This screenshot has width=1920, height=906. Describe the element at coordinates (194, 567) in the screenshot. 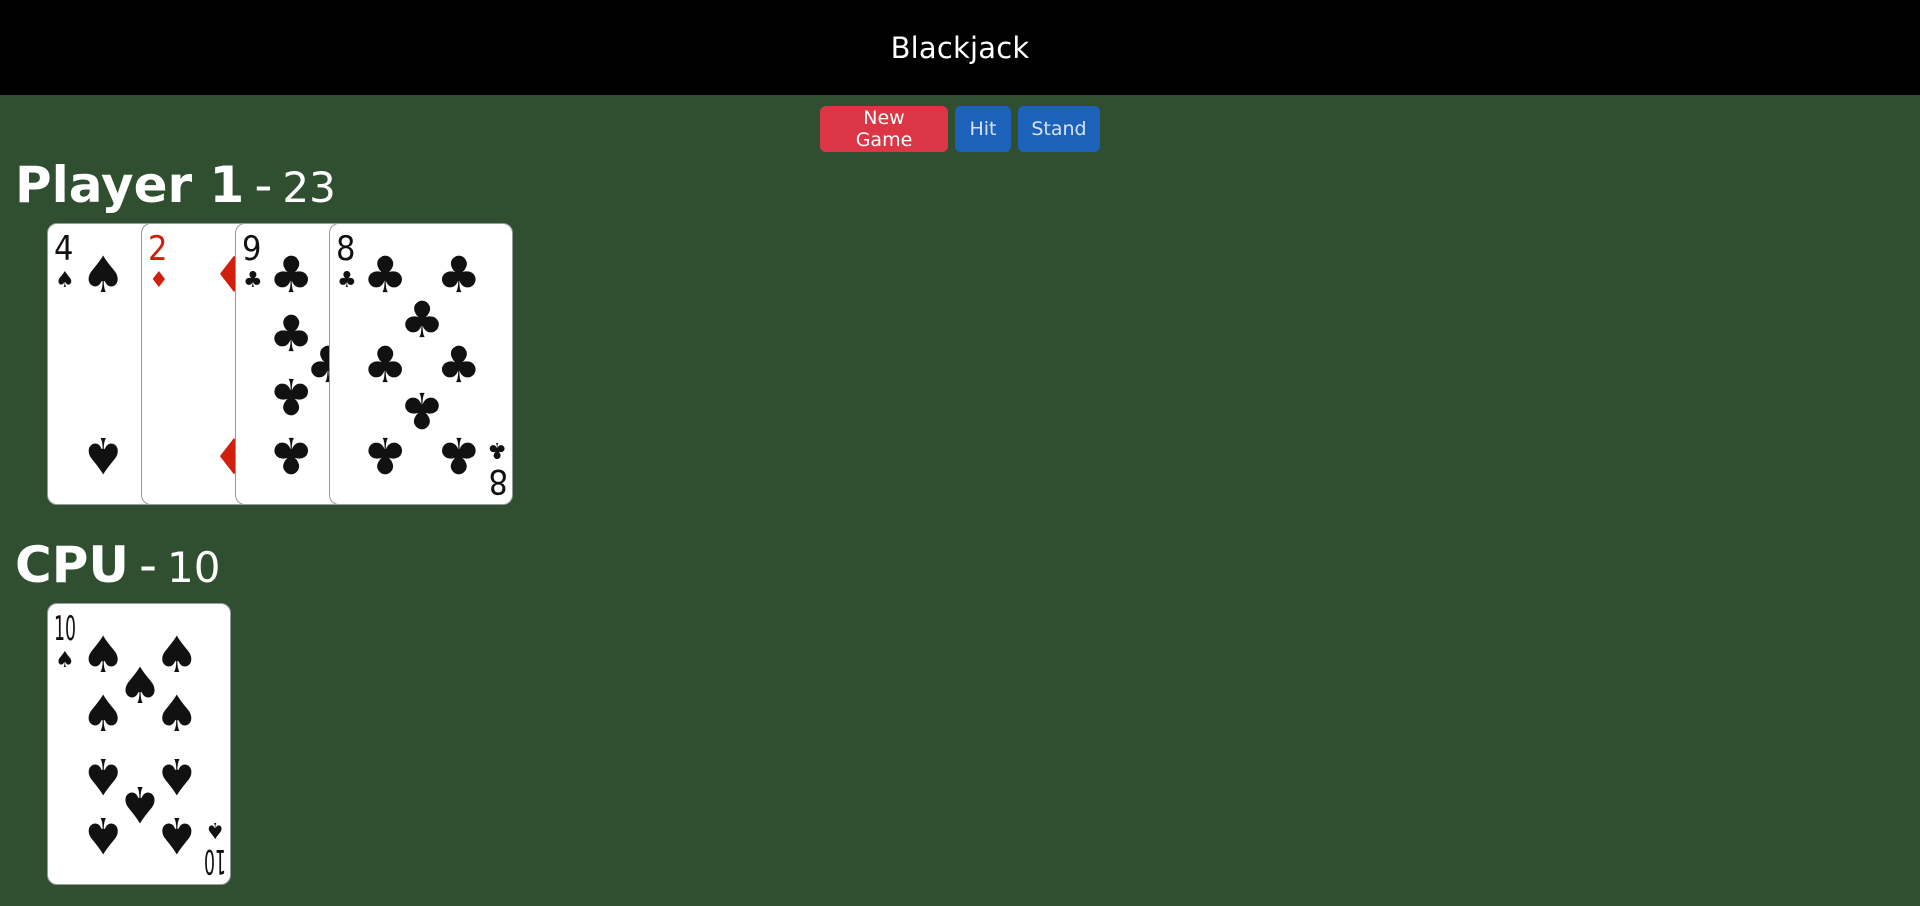

I see `cpu-score: 10` at that location.